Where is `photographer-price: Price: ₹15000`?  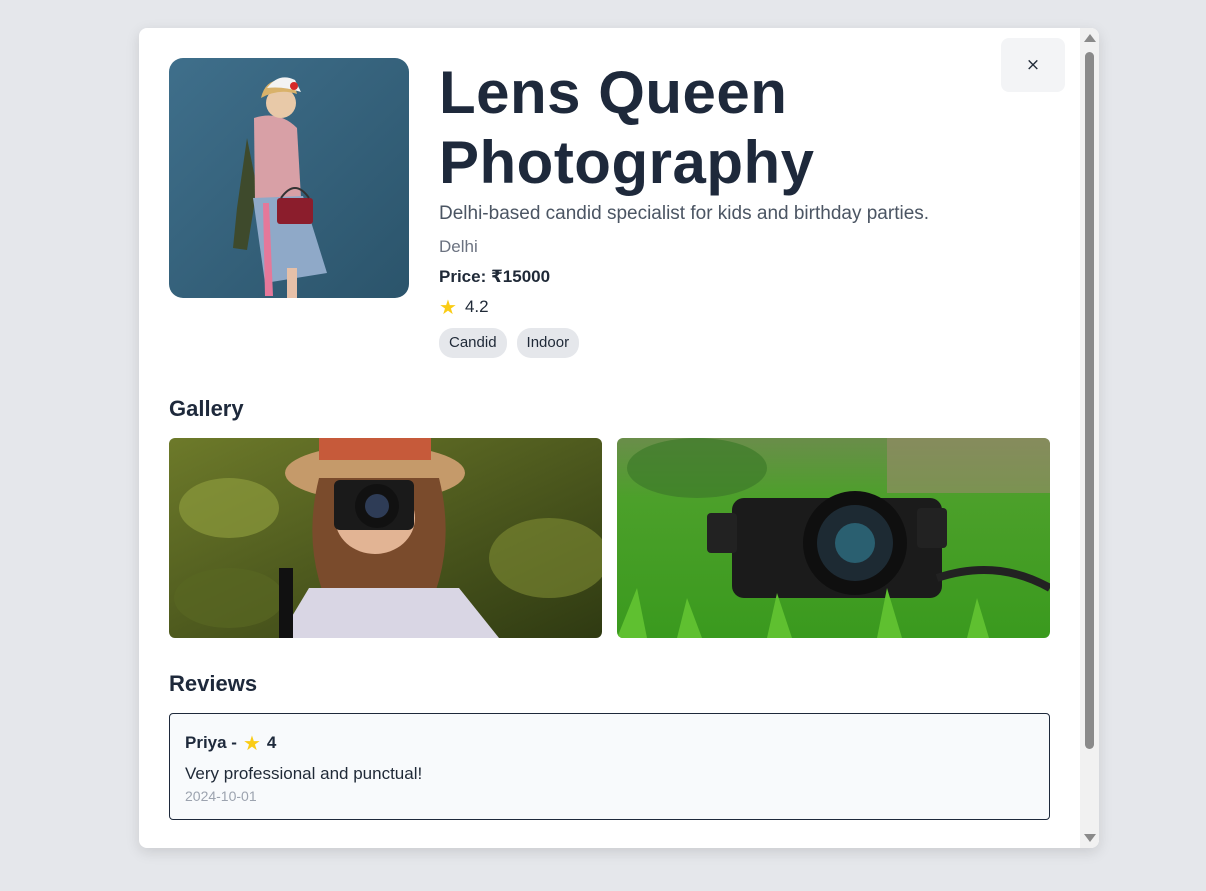 photographer-price: Price: ₹15000 is located at coordinates (495, 276).